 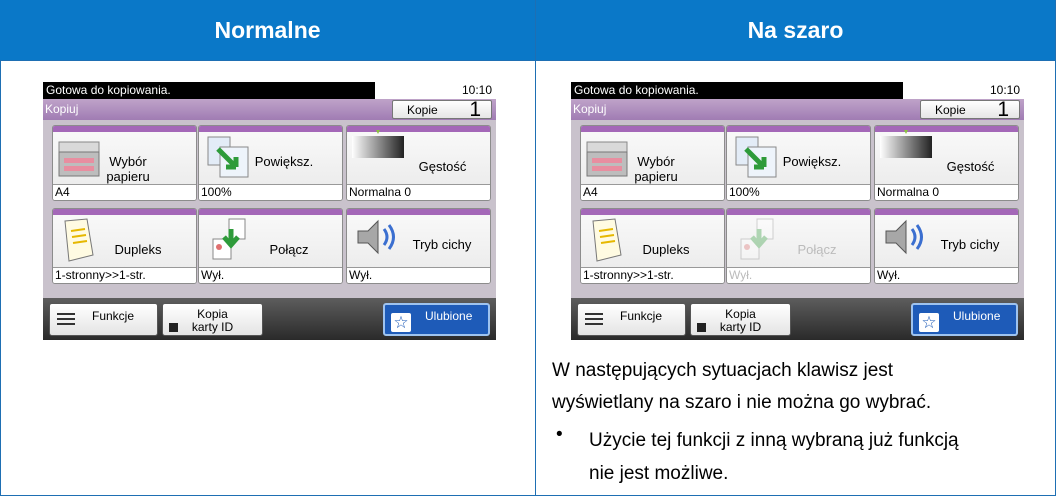 What do you see at coordinates (970, 166) in the screenshot?
I see `key-label: Gęstość` at bounding box center [970, 166].